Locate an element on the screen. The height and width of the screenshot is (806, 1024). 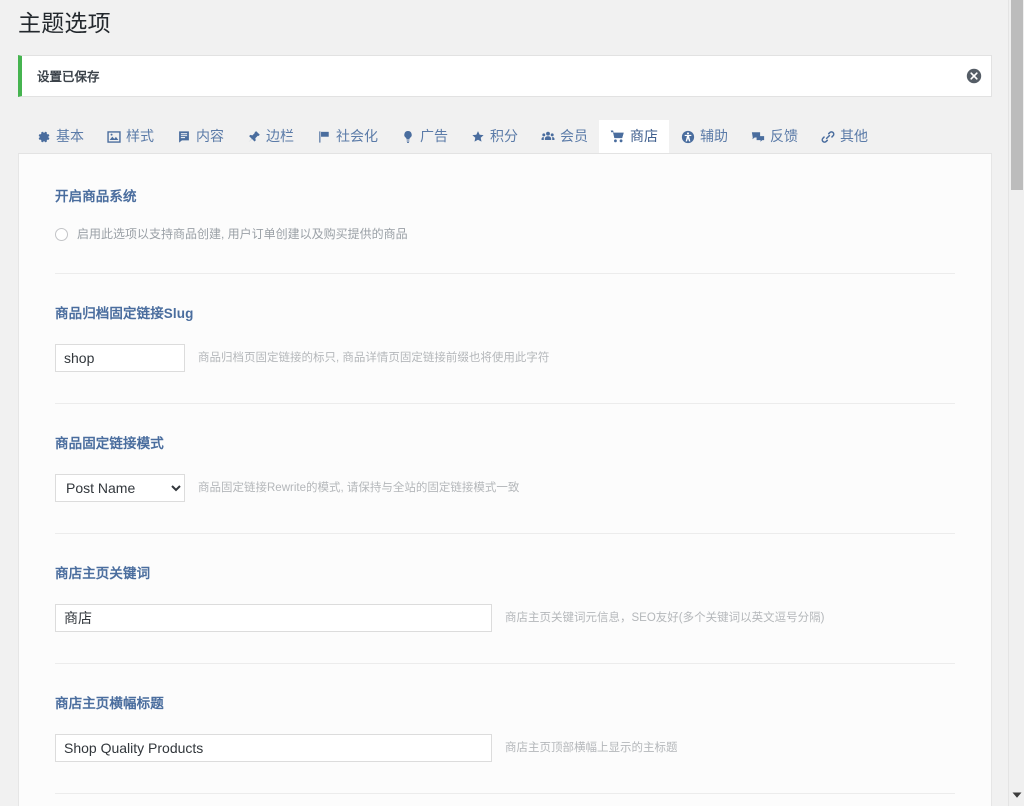
tab-members: 会员 is located at coordinates (564, 136).